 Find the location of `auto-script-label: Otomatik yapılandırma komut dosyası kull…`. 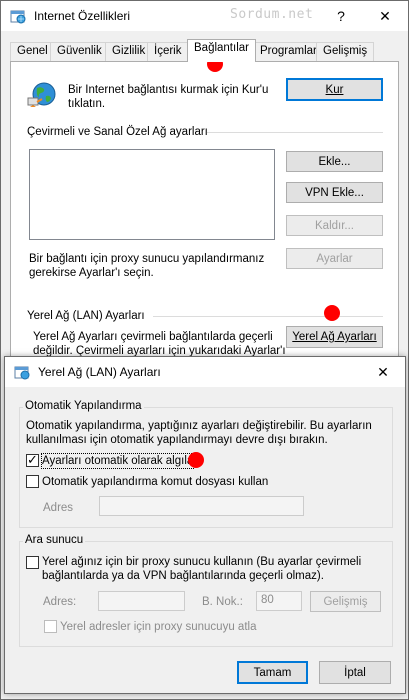

auto-script-label: Otomatik yapılandırma komut dosyası kull… is located at coordinates (155, 482).